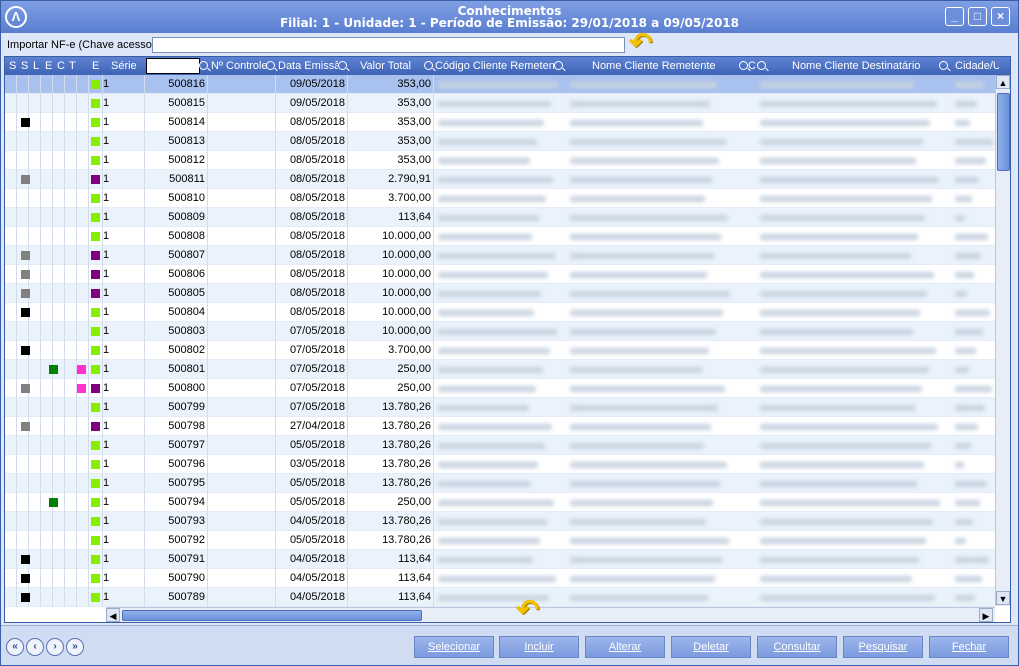  I want to click on vertical-scrollbar: ▲ ▼, so click(1002, 340).